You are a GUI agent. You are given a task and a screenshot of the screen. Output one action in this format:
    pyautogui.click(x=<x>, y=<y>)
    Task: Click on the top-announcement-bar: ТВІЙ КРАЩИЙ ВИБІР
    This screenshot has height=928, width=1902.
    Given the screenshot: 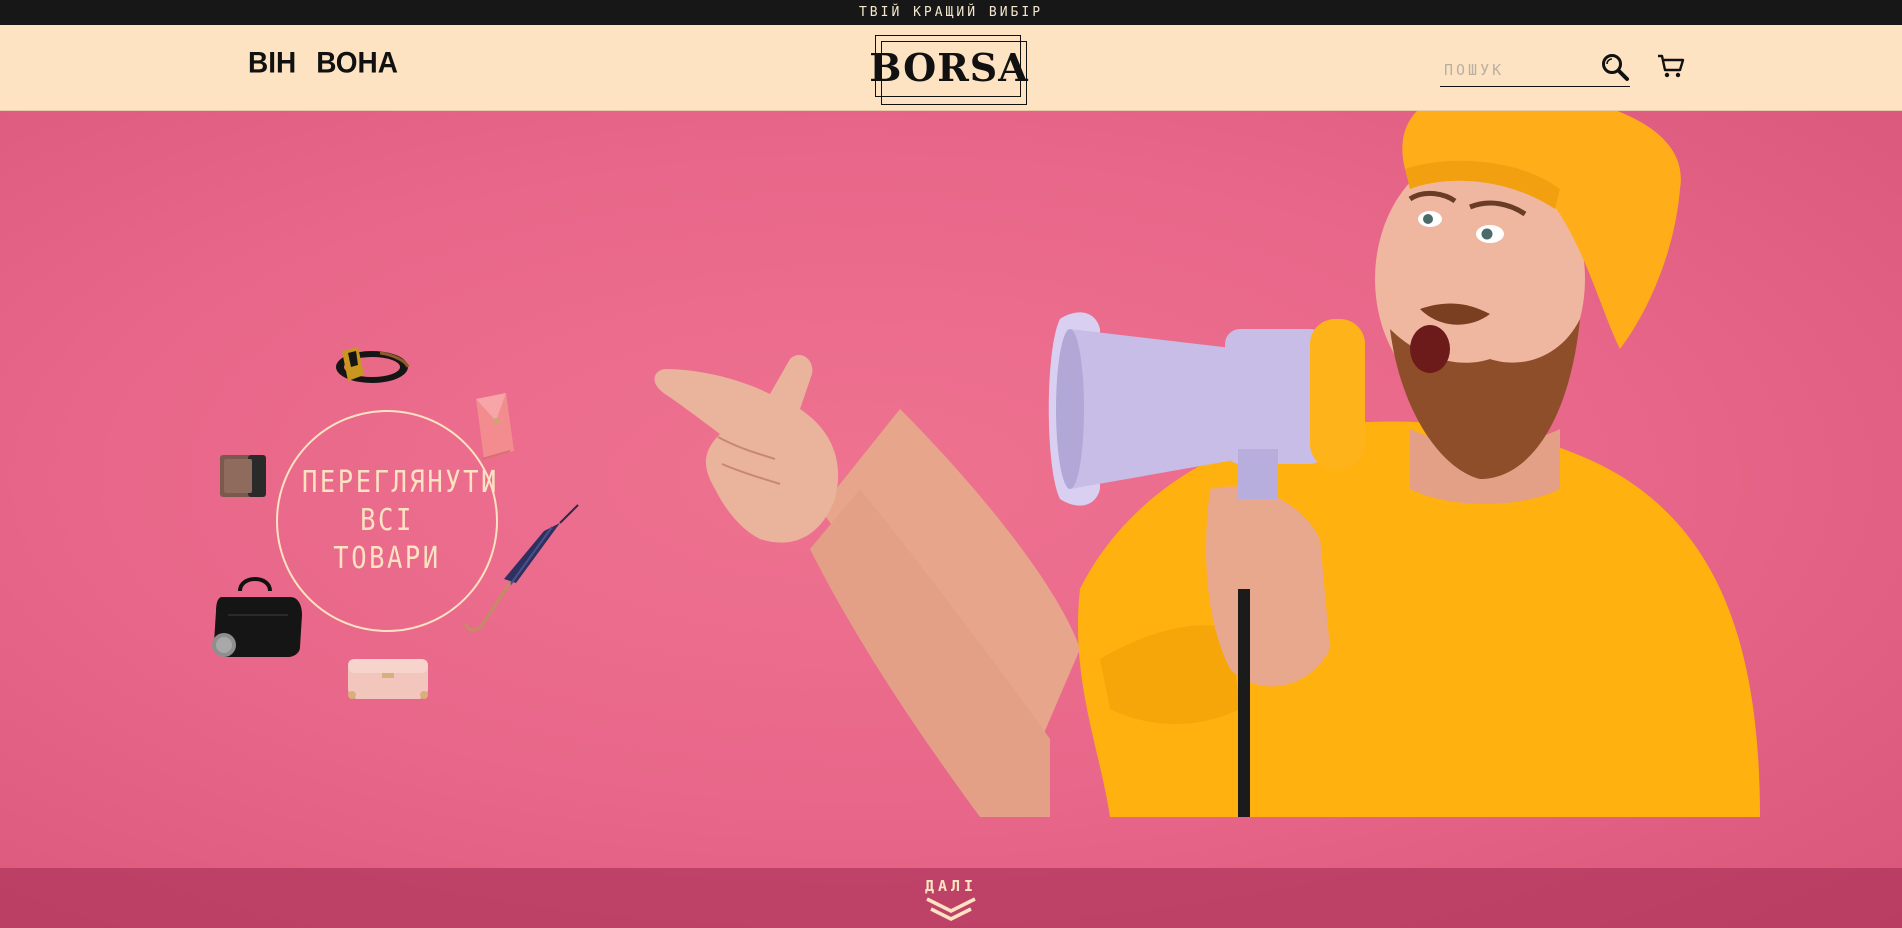 What is the action you would take?
    pyautogui.click(x=951, y=12)
    